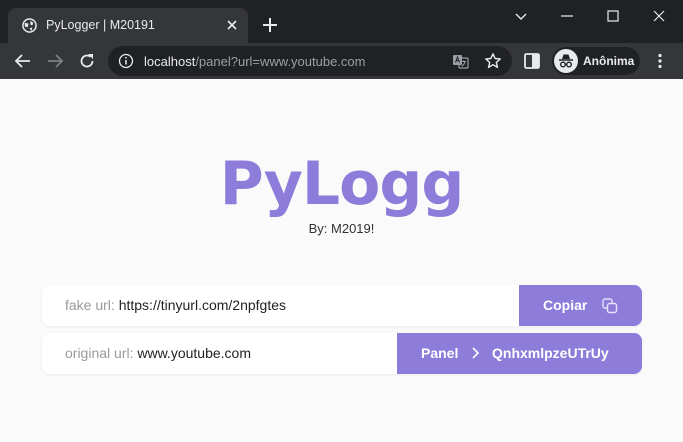 Image resolution: width=683 pixels, height=442 pixels. I want to click on fake-url-field: fake url: https://tinyurl.com/2npfgtes, so click(175, 305).